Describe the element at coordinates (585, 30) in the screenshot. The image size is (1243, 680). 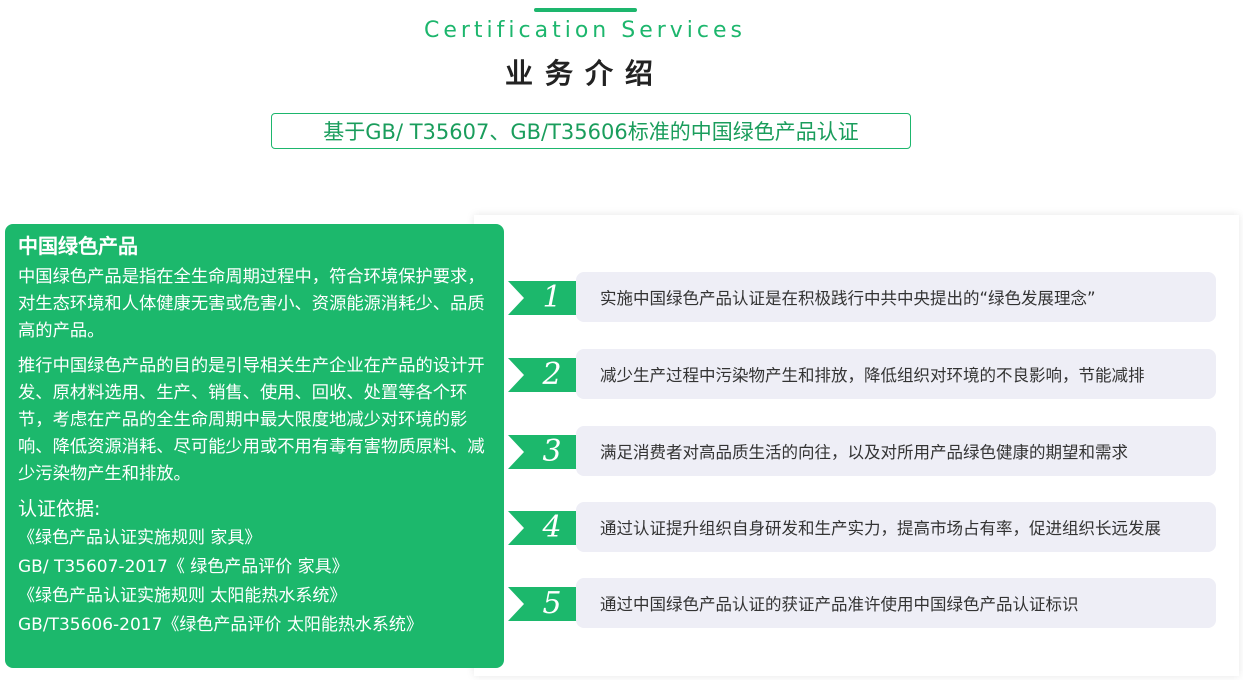
I see `section-subtitle: Certification Services` at that location.